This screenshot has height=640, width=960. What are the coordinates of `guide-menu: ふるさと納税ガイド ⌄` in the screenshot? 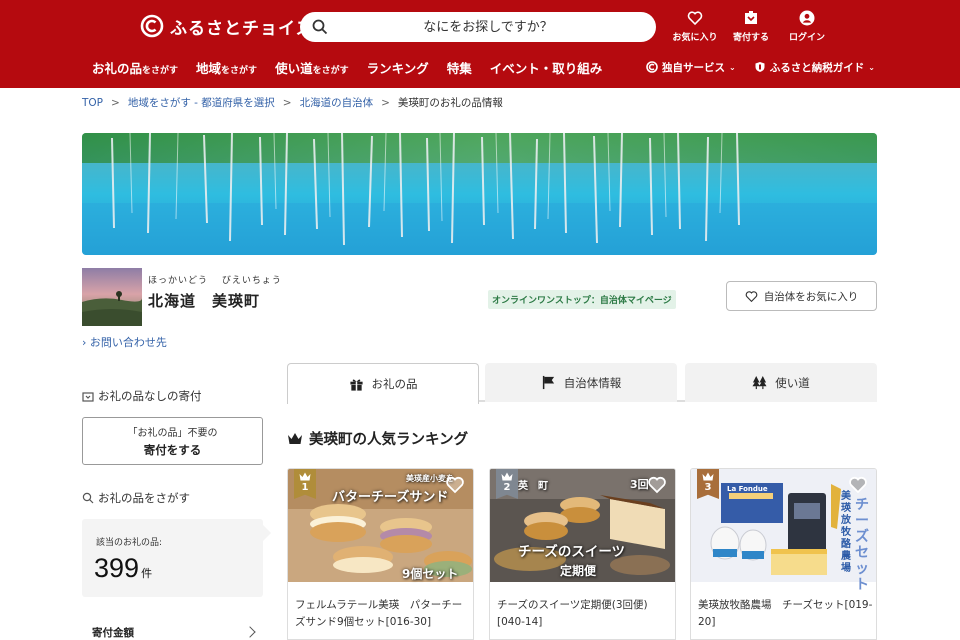 It's located at (814, 67).